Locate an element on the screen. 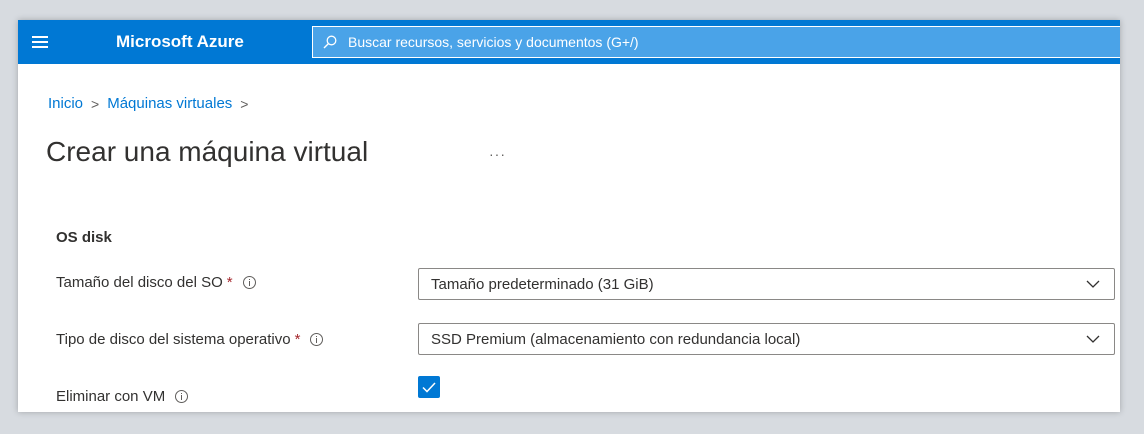 This screenshot has width=1144, height=434. delete-with-vm-checkbox is located at coordinates (429, 387).